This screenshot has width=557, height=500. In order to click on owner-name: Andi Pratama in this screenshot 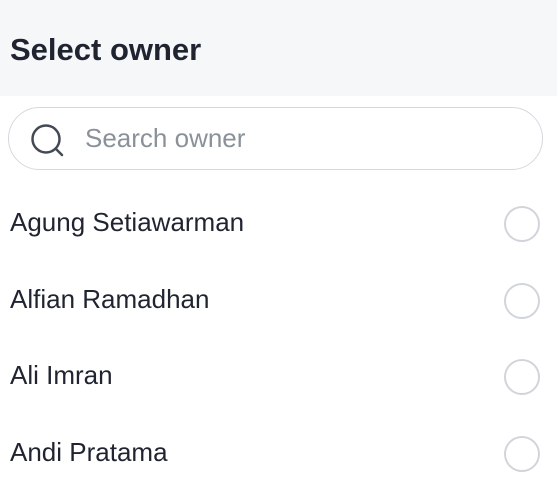, I will do `click(89, 451)`.